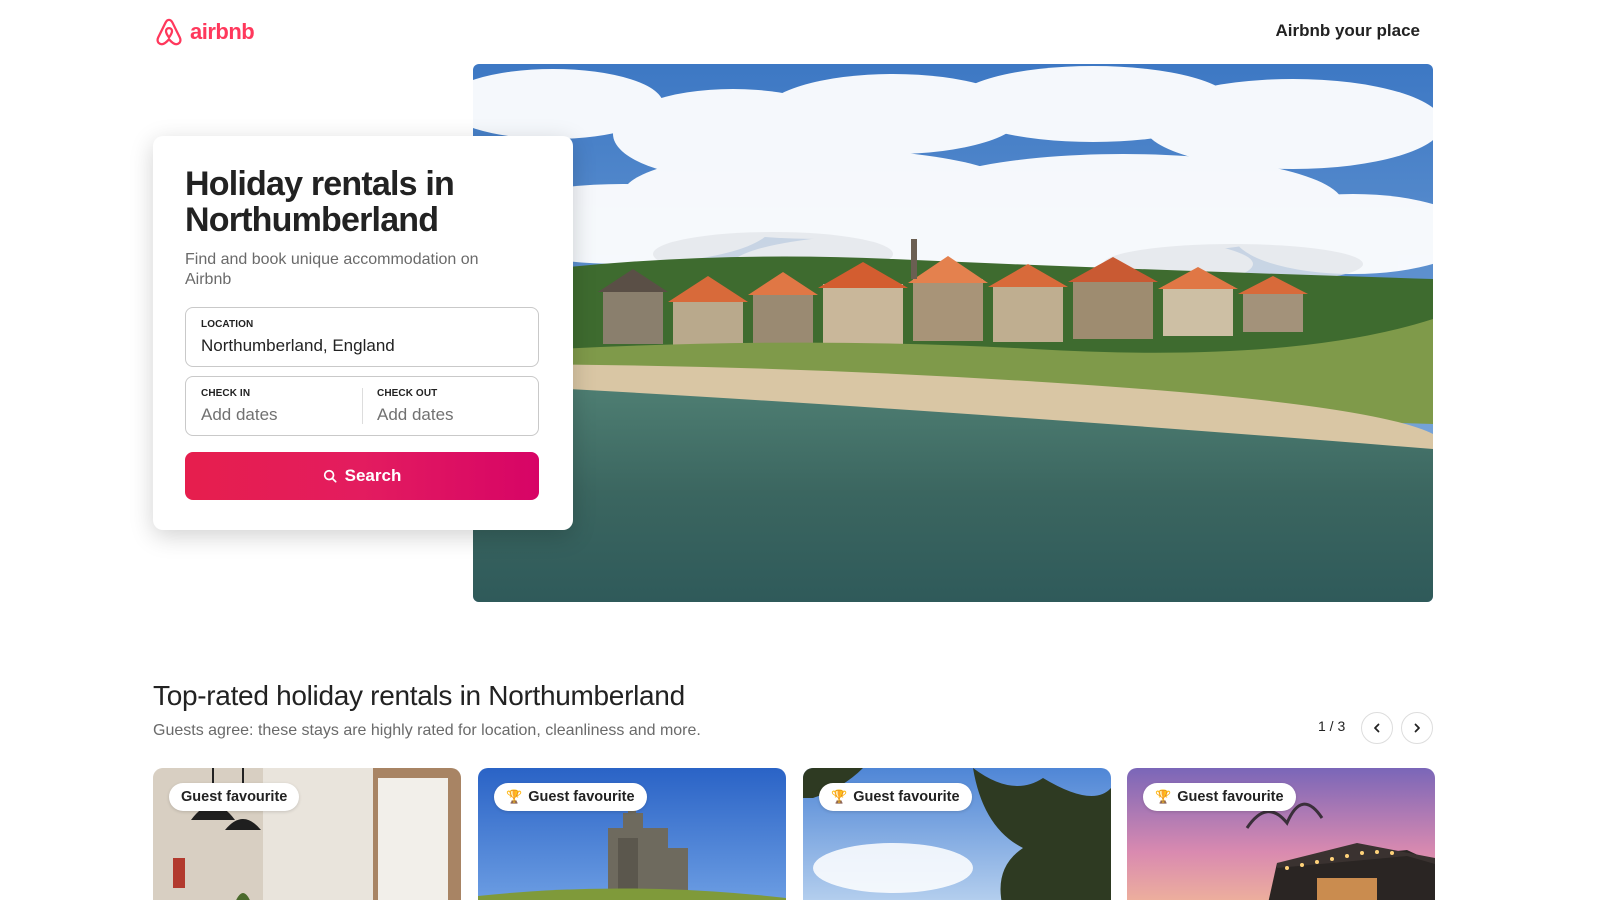 Image resolution: width=1600 pixels, height=900 pixels. What do you see at coordinates (1332, 726) in the screenshot?
I see `carousel-page-indicator: 1 / 3` at bounding box center [1332, 726].